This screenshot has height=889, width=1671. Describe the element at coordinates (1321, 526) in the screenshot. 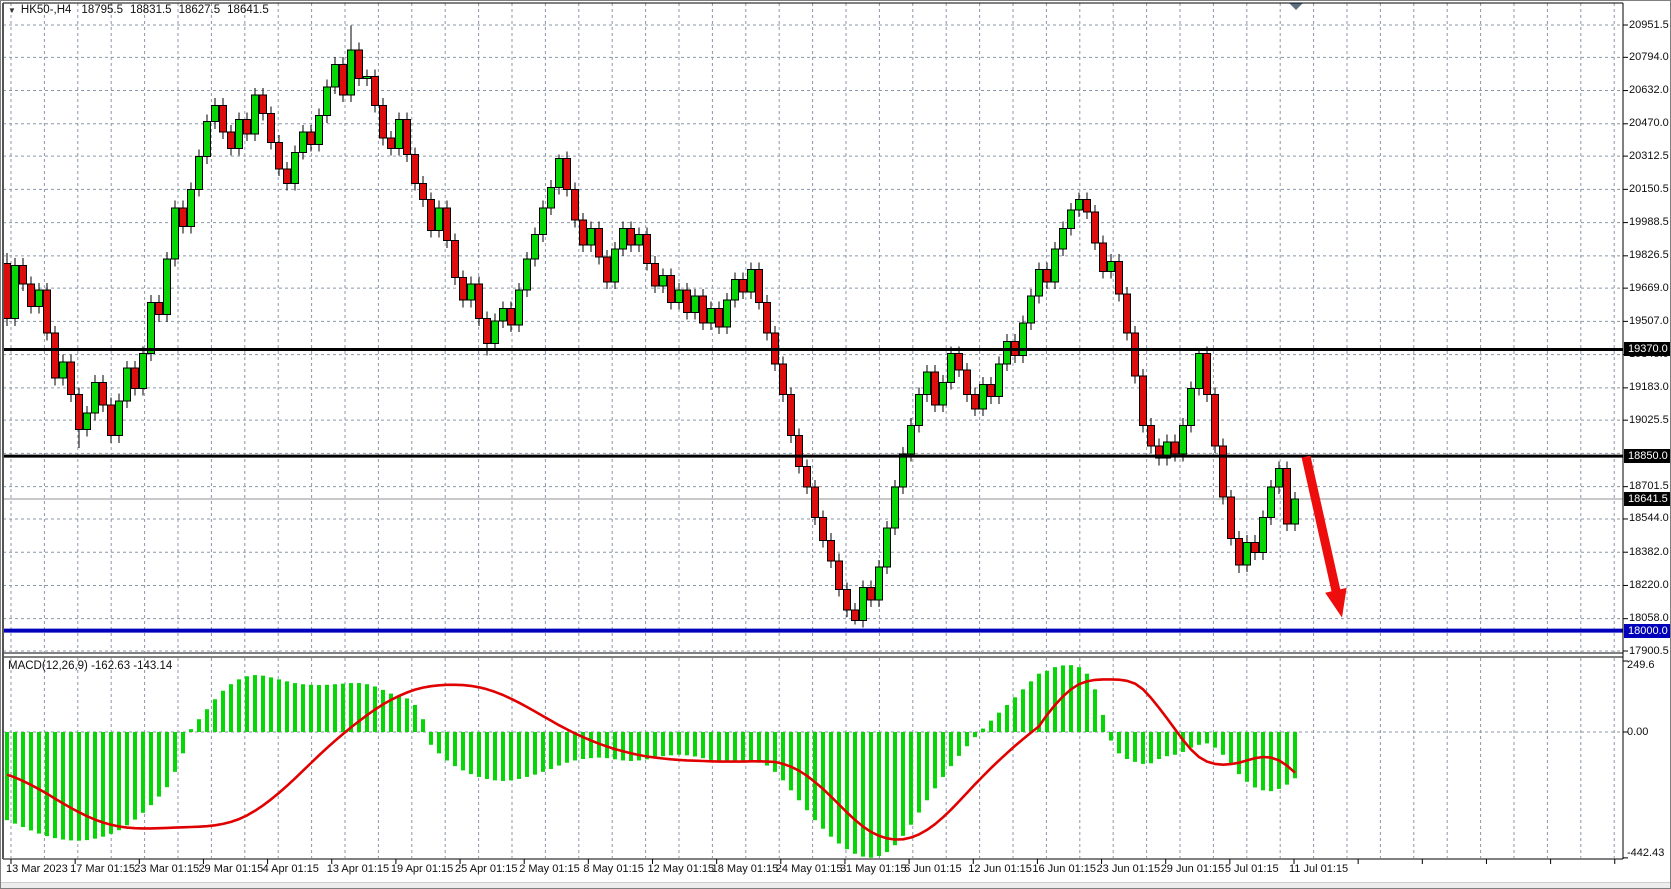

I see `down-arrow-annotation` at that location.